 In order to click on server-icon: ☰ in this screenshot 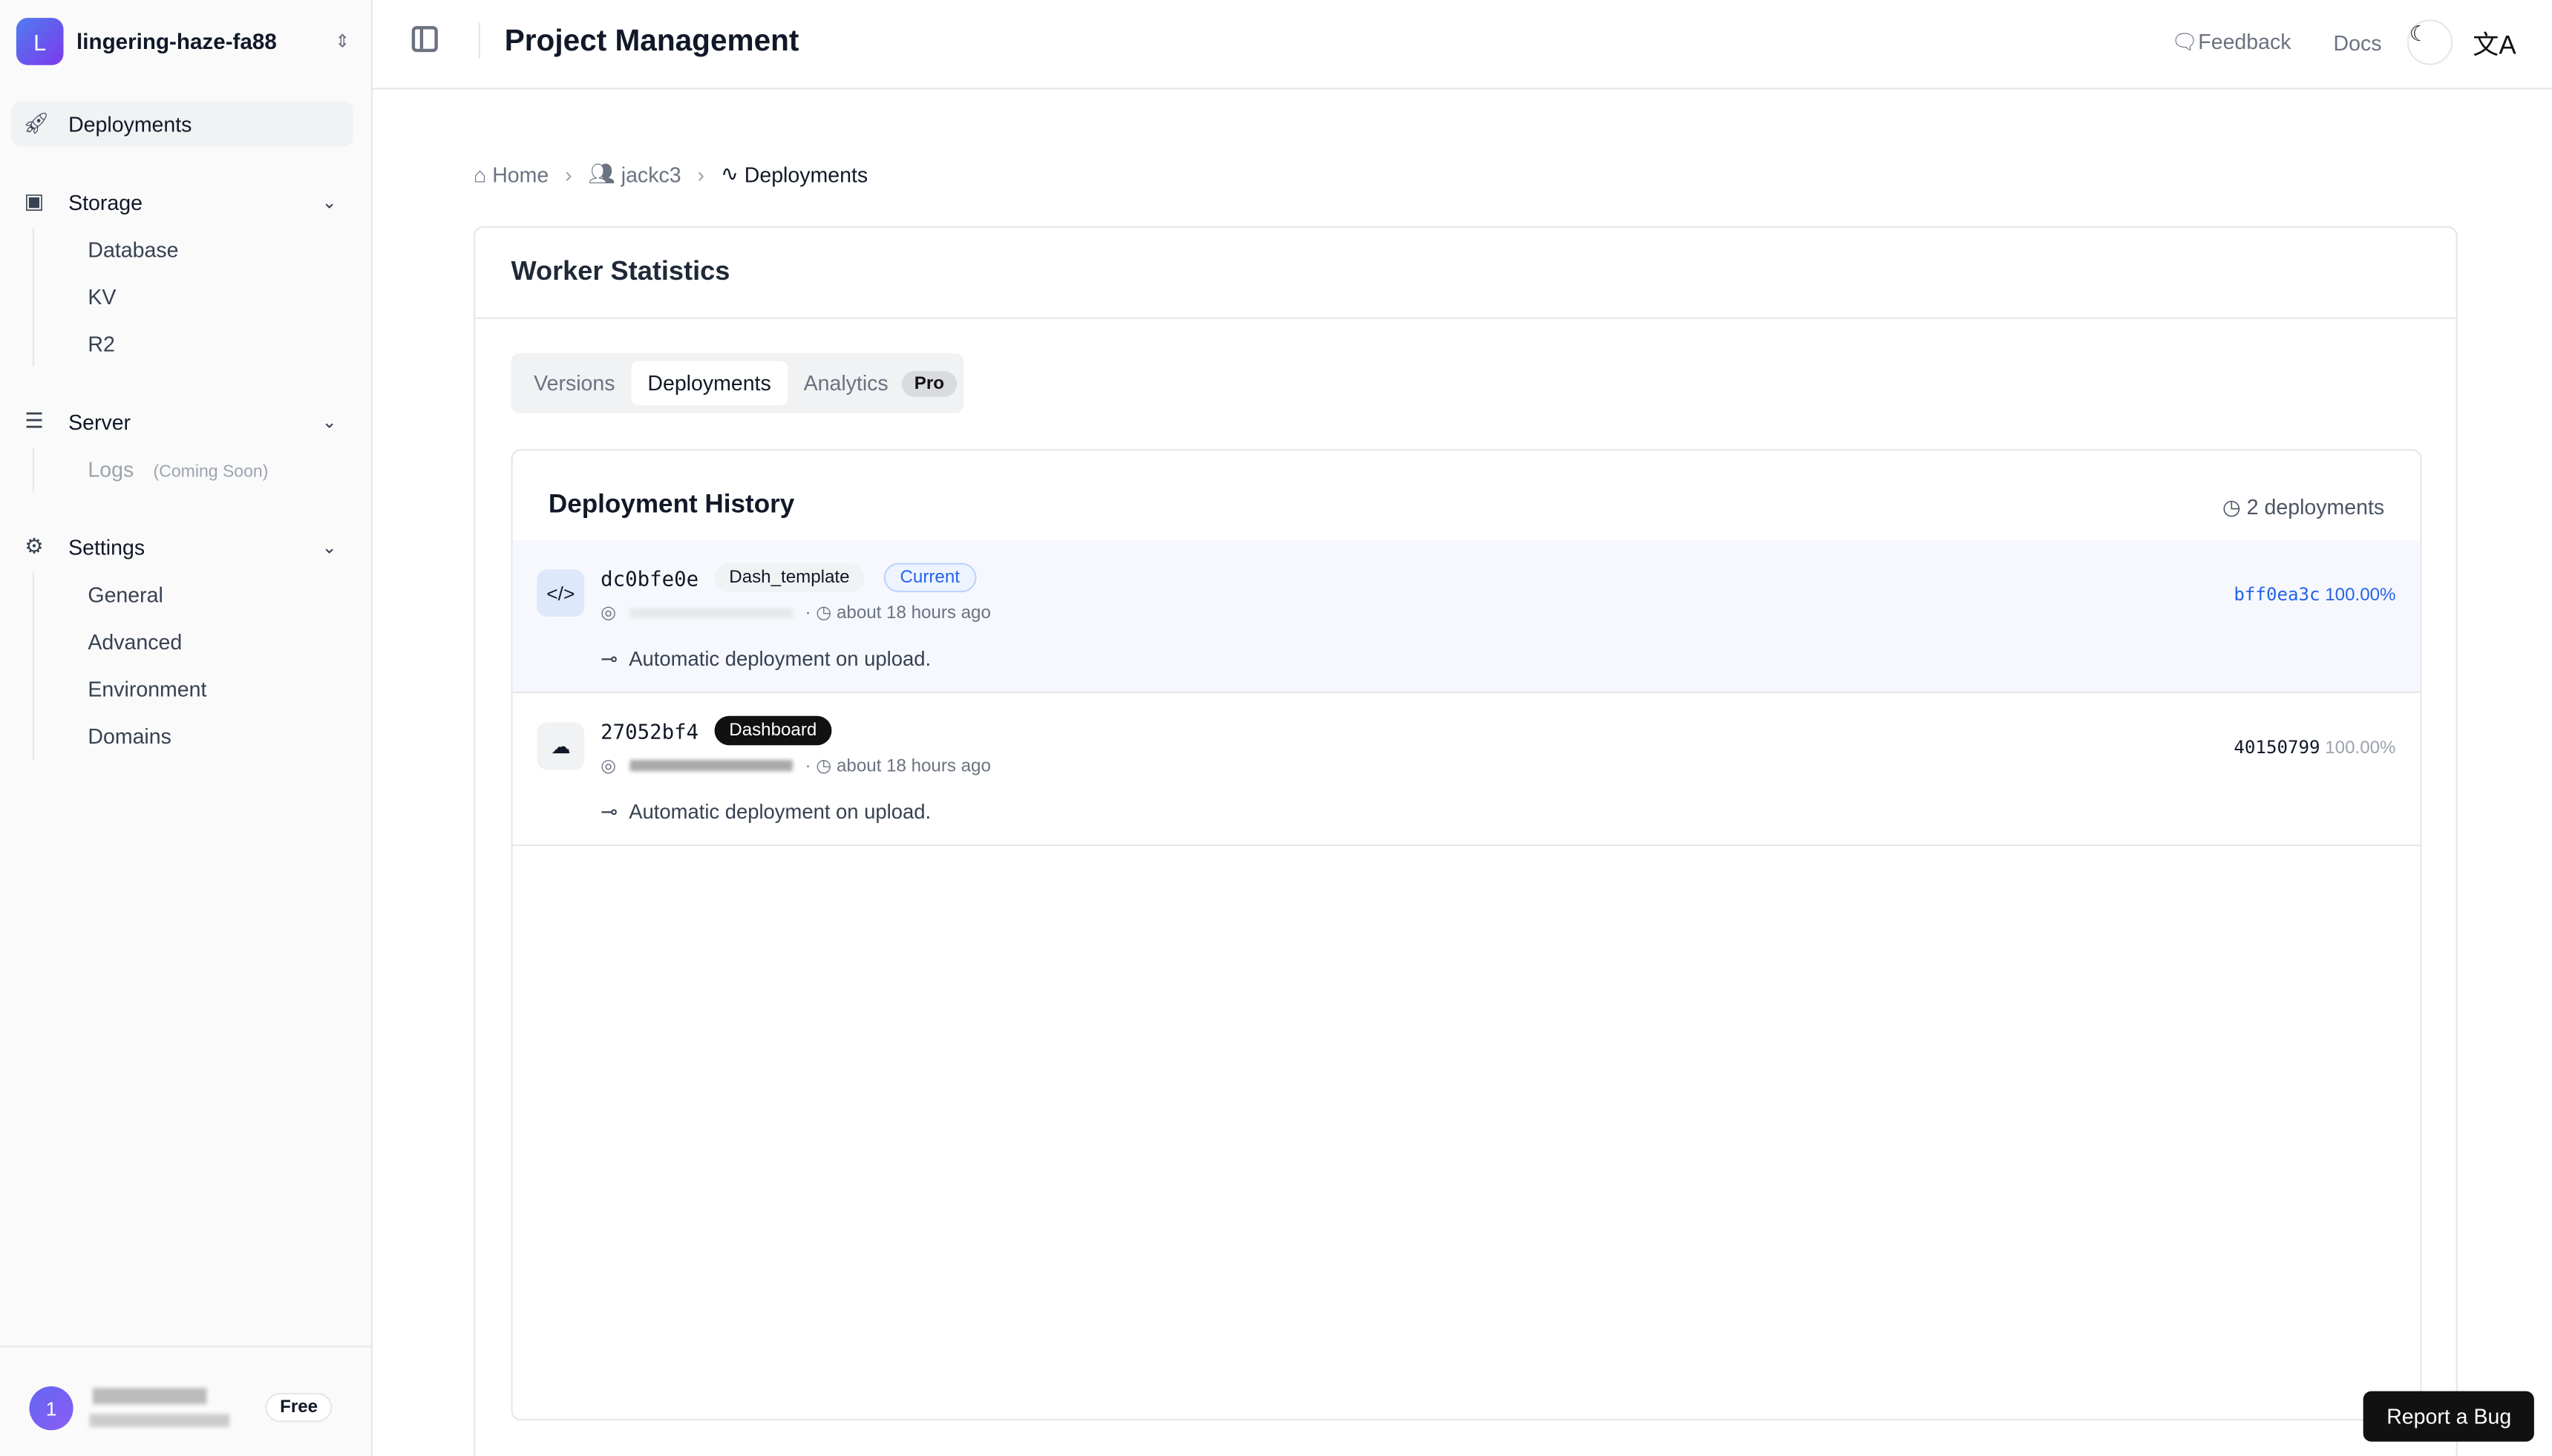, I will do `click(34, 421)`.